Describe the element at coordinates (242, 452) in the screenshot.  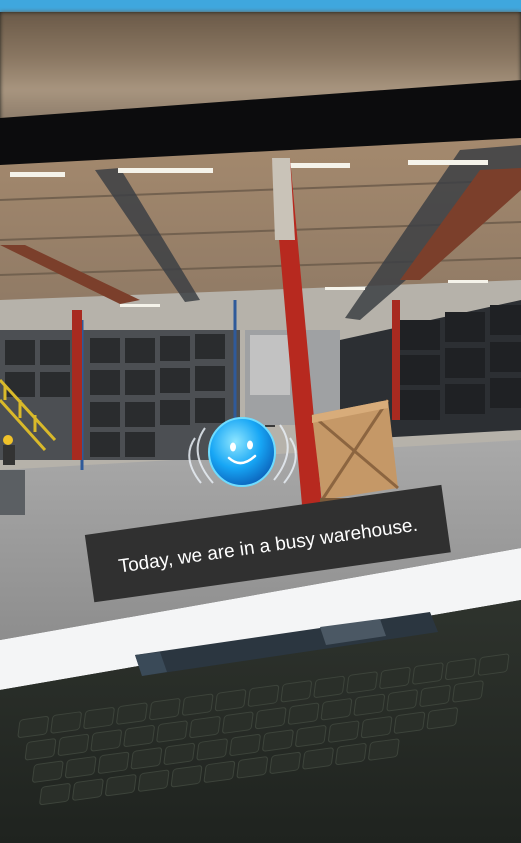
I see `mascot-orb` at that location.